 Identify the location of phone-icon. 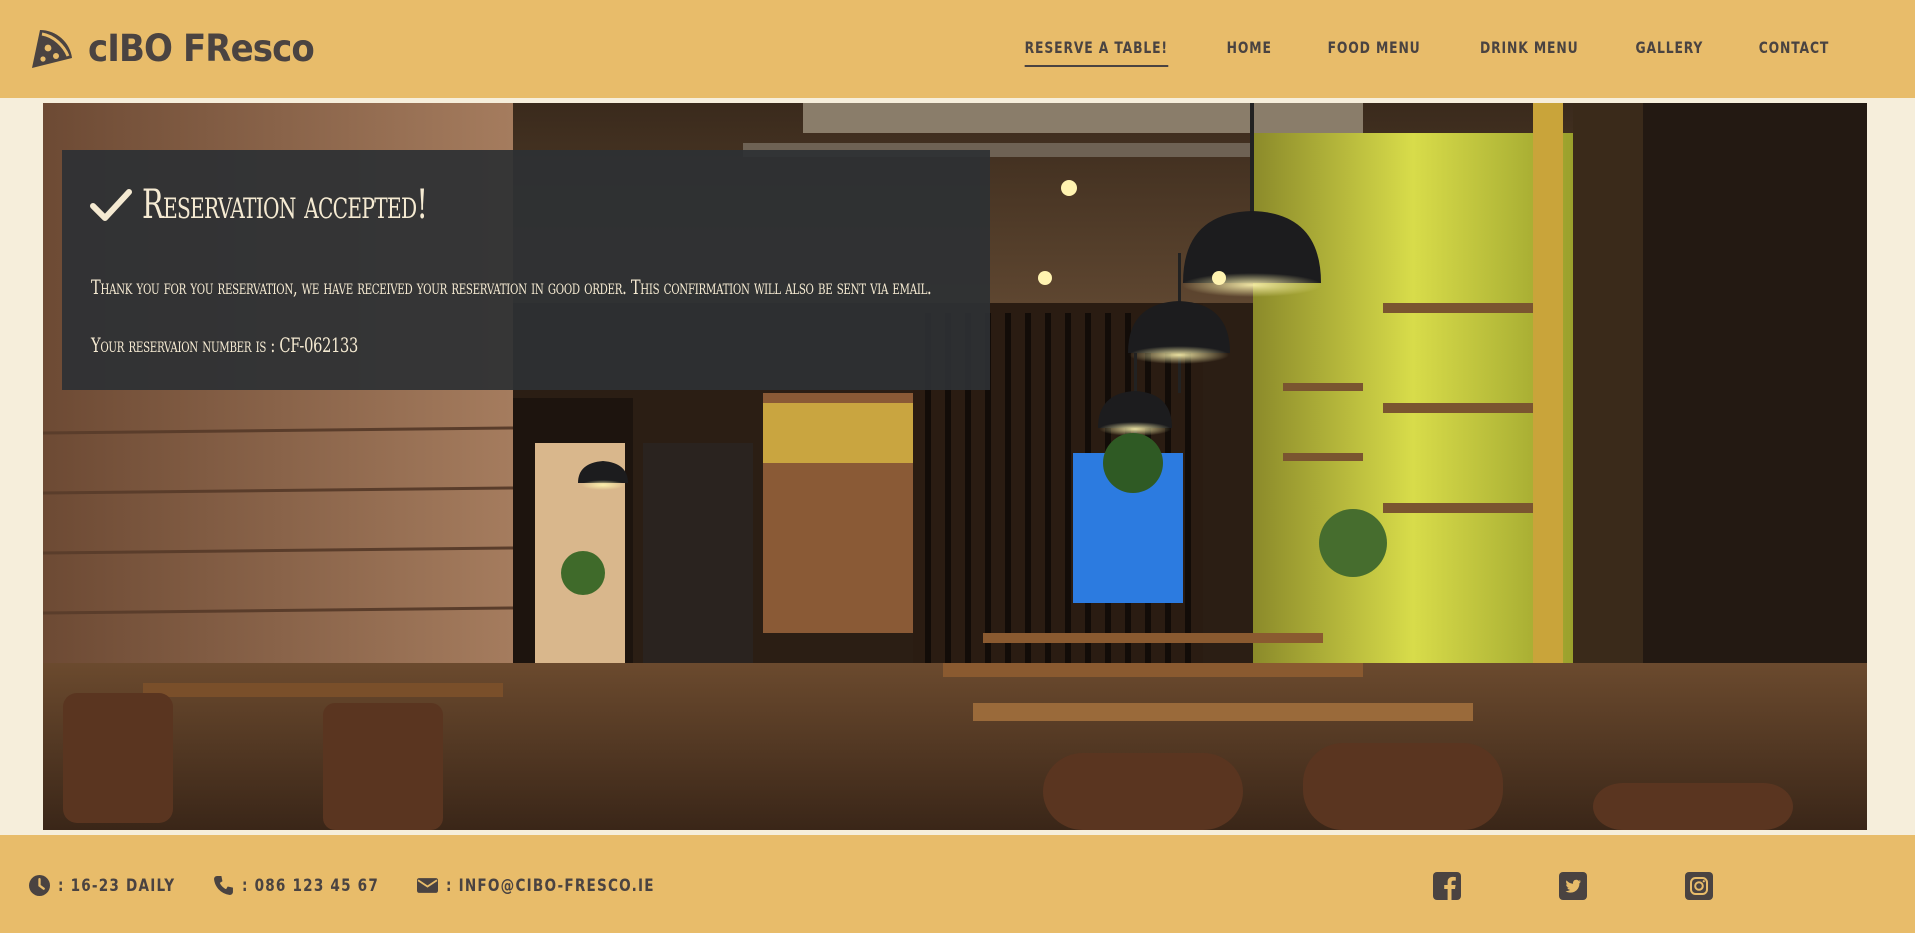
(223, 885).